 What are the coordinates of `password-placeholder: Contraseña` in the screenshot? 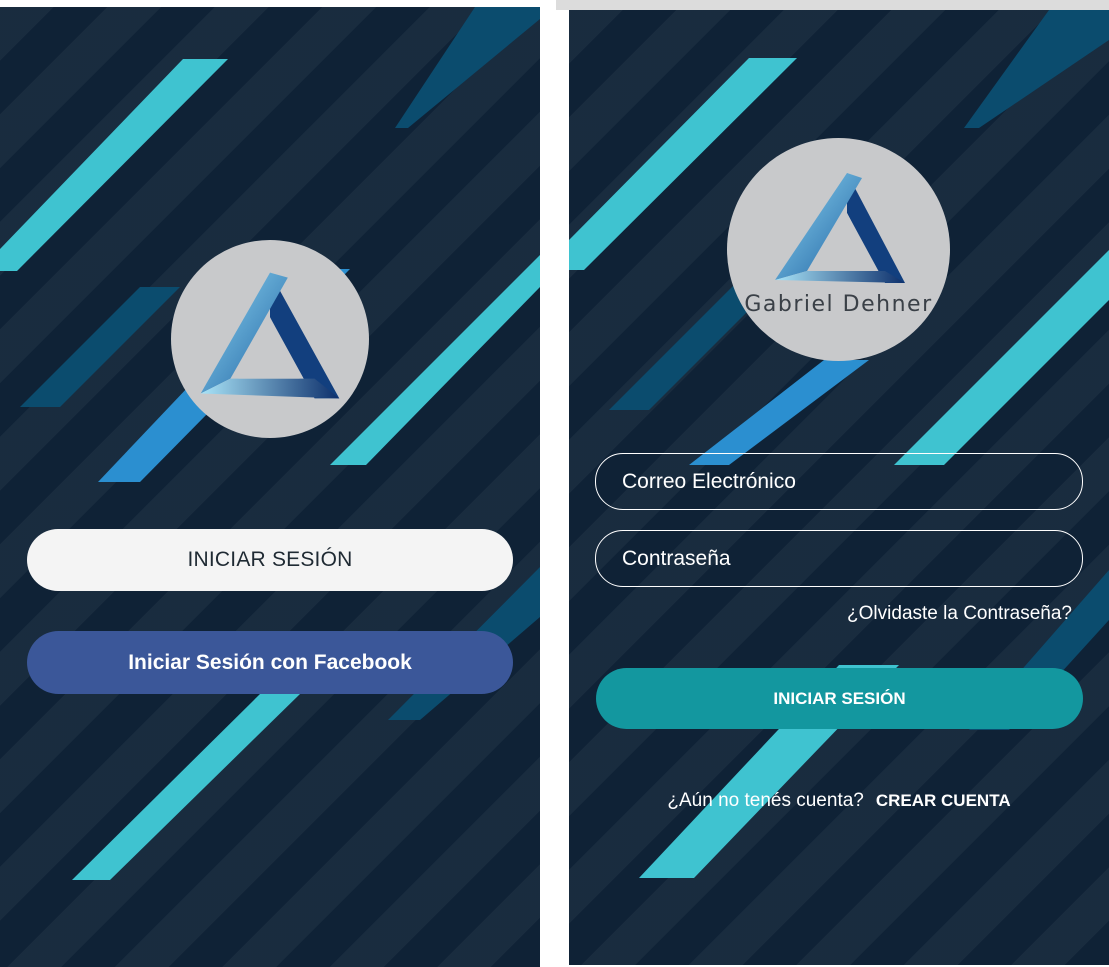 It's located at (676, 558).